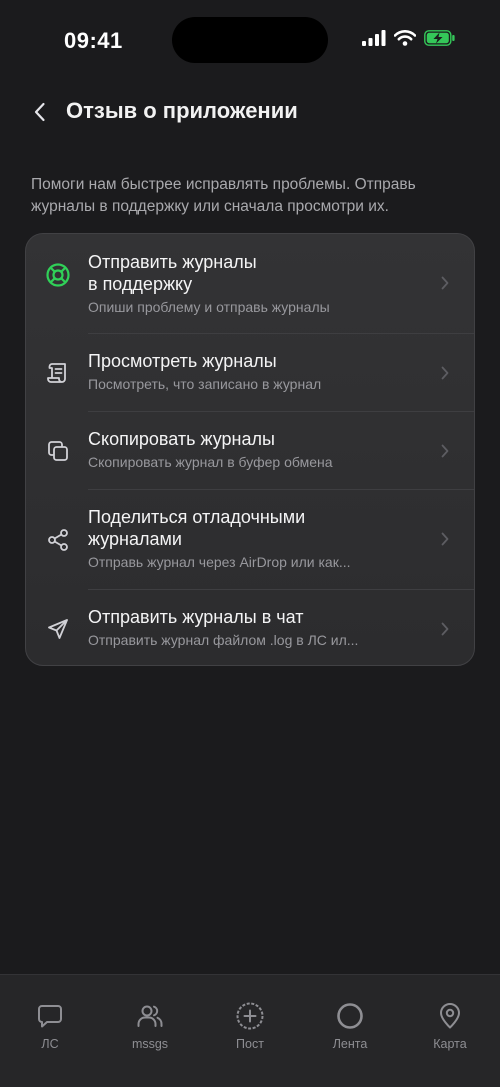 Image resolution: width=500 pixels, height=1087 pixels. What do you see at coordinates (440, 40) in the screenshot?
I see `battery-charging-icon` at bounding box center [440, 40].